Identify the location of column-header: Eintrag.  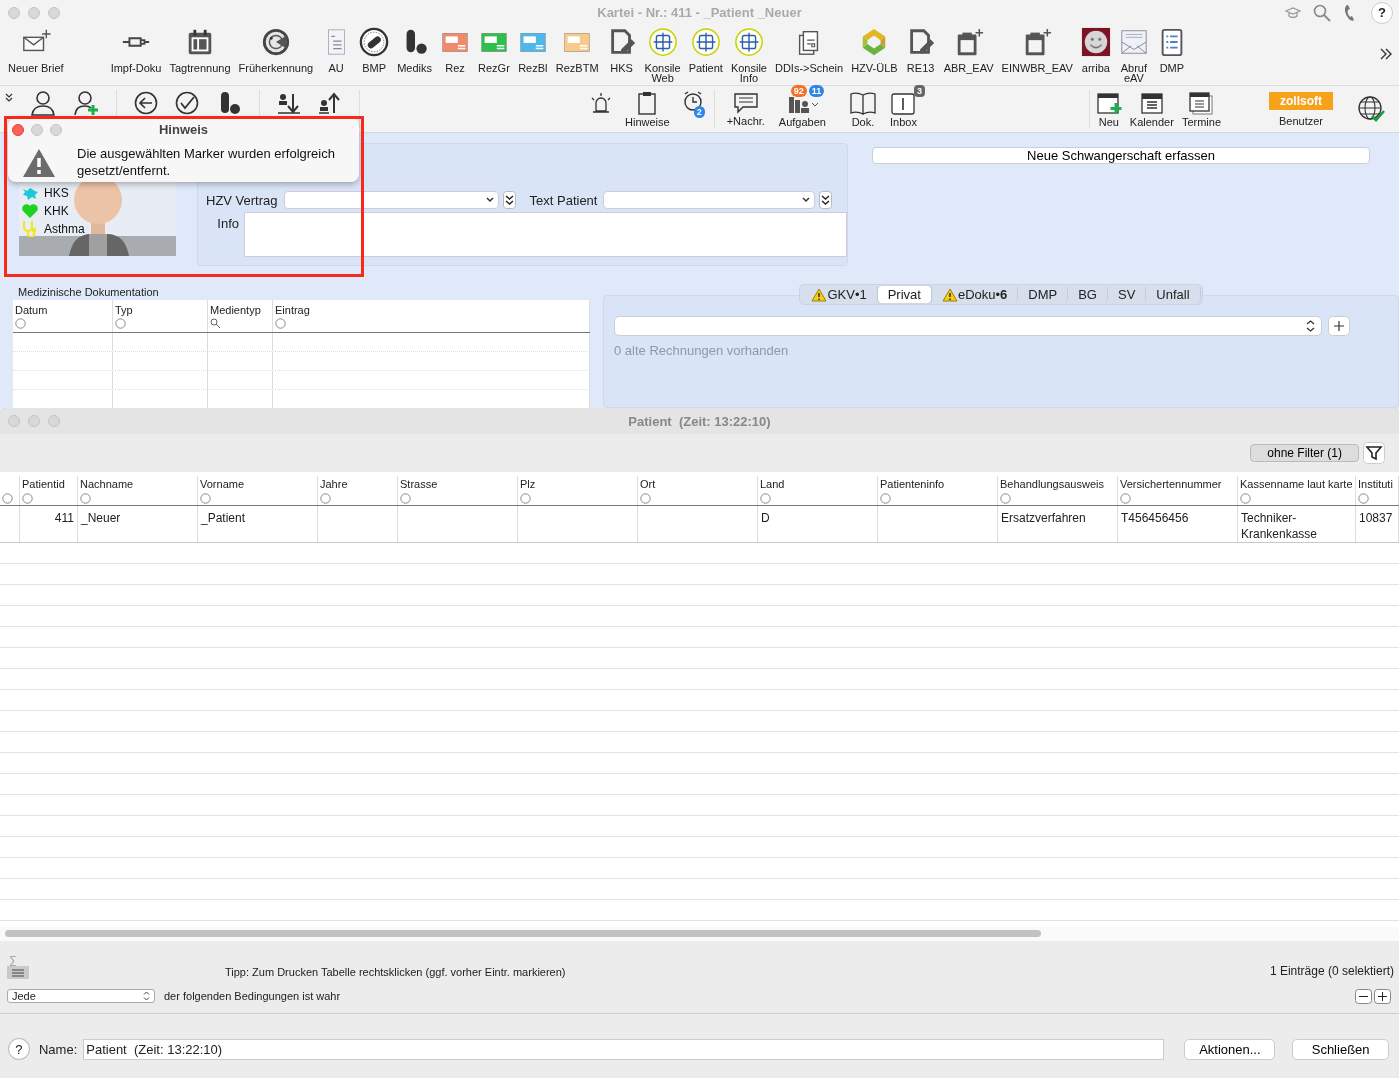
(431, 310).